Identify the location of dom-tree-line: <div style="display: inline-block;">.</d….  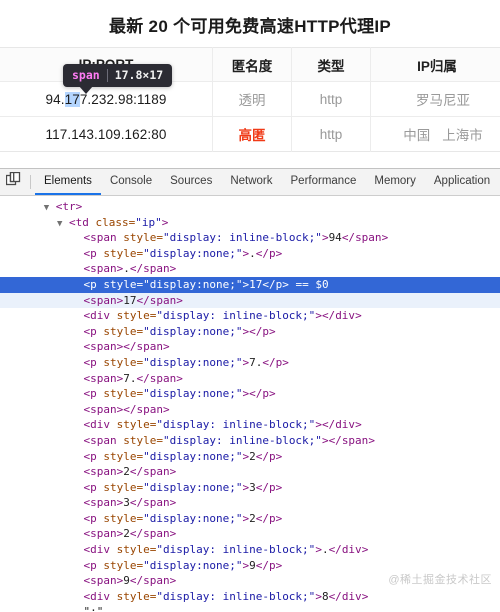
(250, 550).